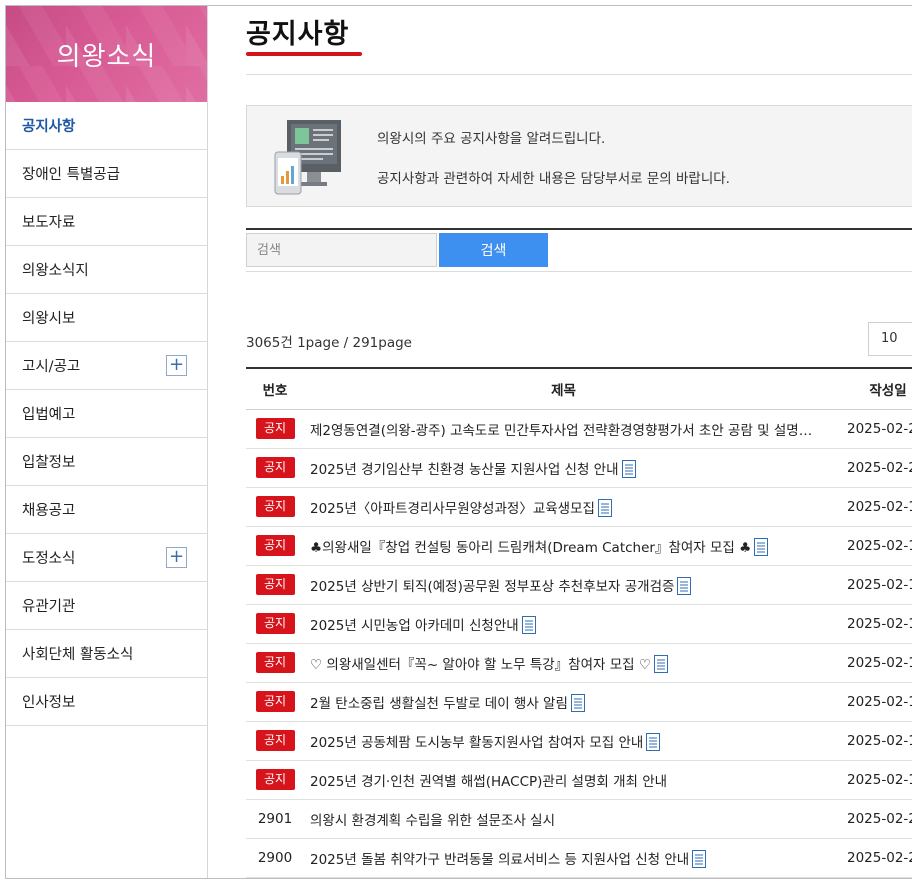 The width and height of the screenshot is (917, 883). I want to click on row-title-cell: 2025년 공동체팜 도시농부 활동지원사업 참여자 모집 안내, so click(563, 740).